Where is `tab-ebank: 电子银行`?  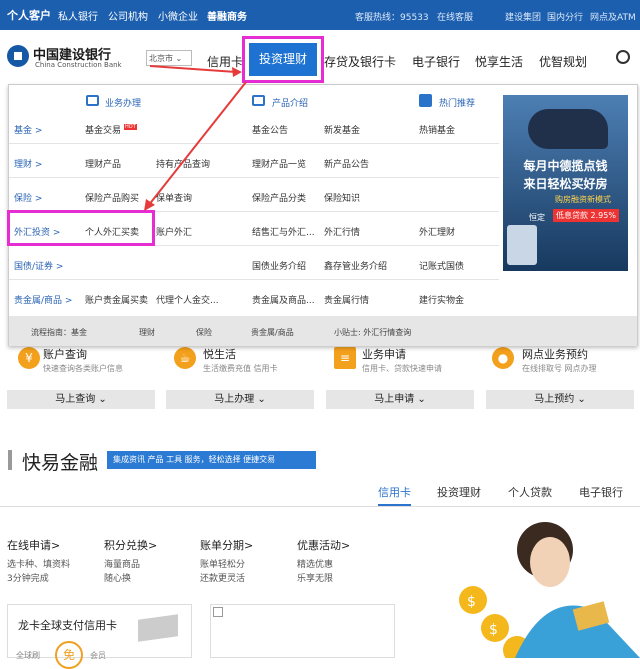
tab-ebank: 电子银行 is located at coordinates (601, 492).